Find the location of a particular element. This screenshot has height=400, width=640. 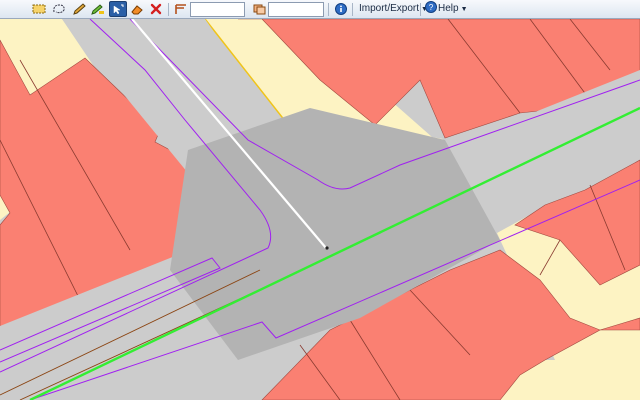

delete-tool is located at coordinates (156, 9).